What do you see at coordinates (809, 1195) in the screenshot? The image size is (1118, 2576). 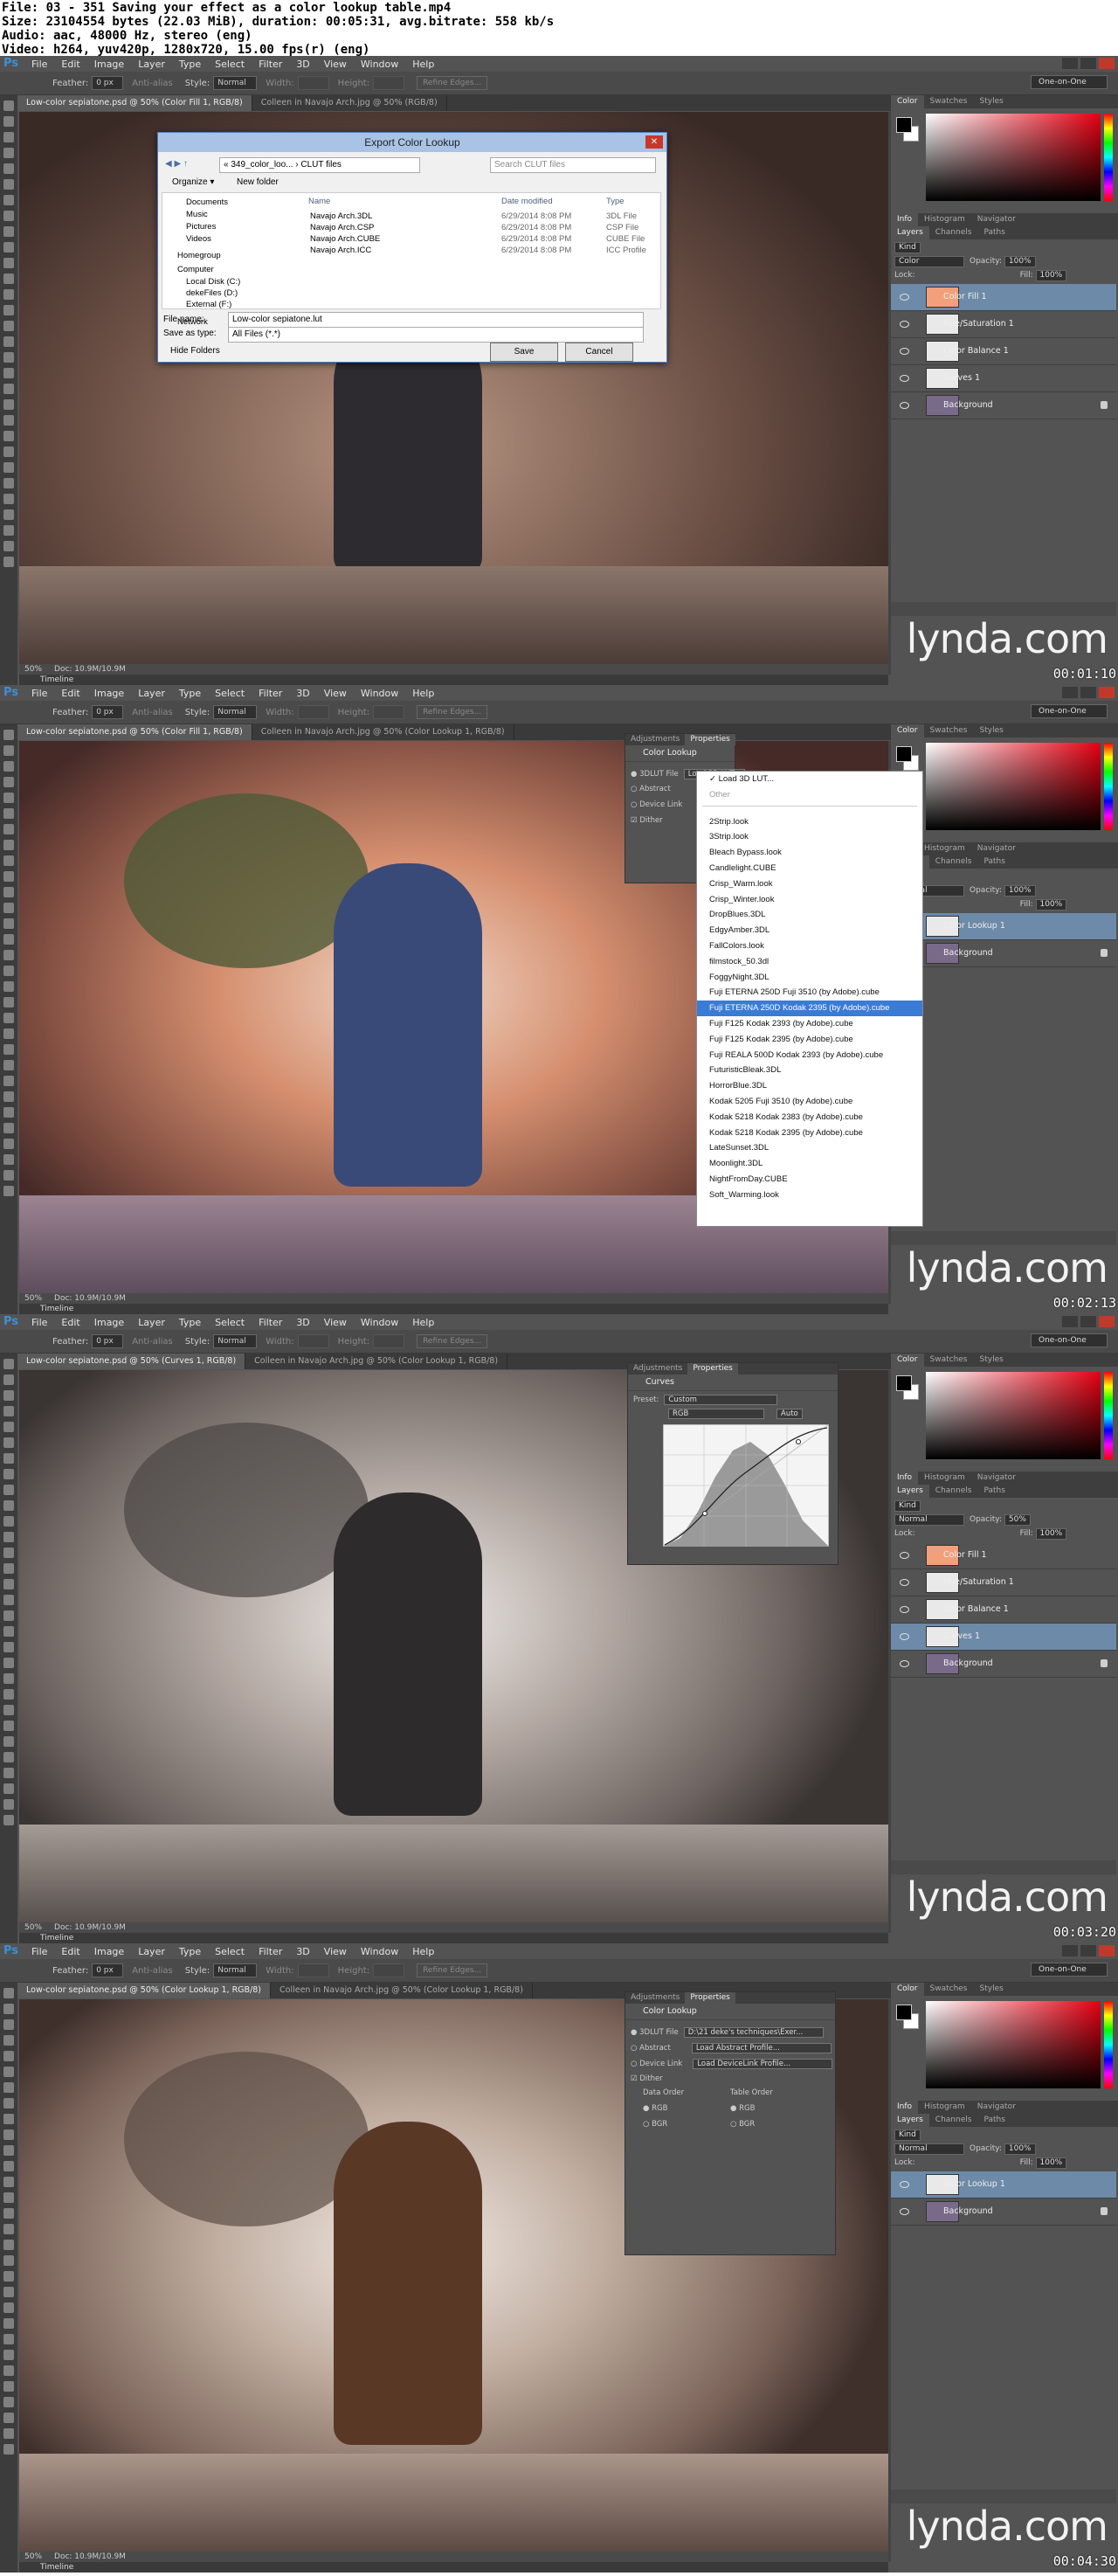 I see `lut-menu-item: Soft_Warming.look` at bounding box center [809, 1195].